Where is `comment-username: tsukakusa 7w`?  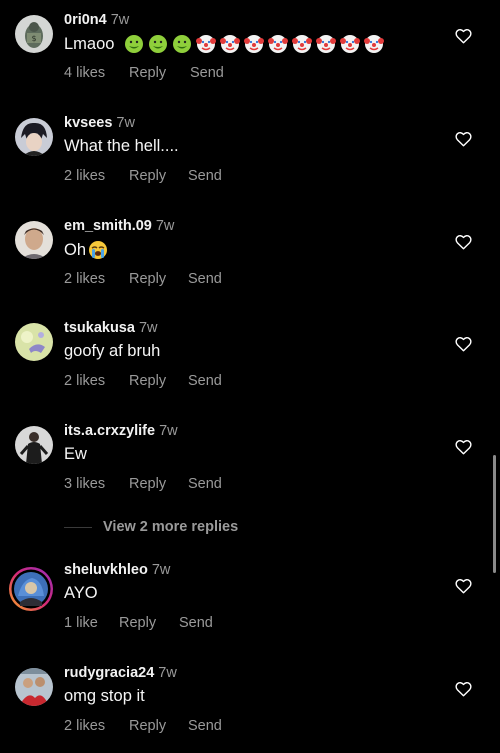
comment-username: tsukakusa 7w is located at coordinates (110, 328).